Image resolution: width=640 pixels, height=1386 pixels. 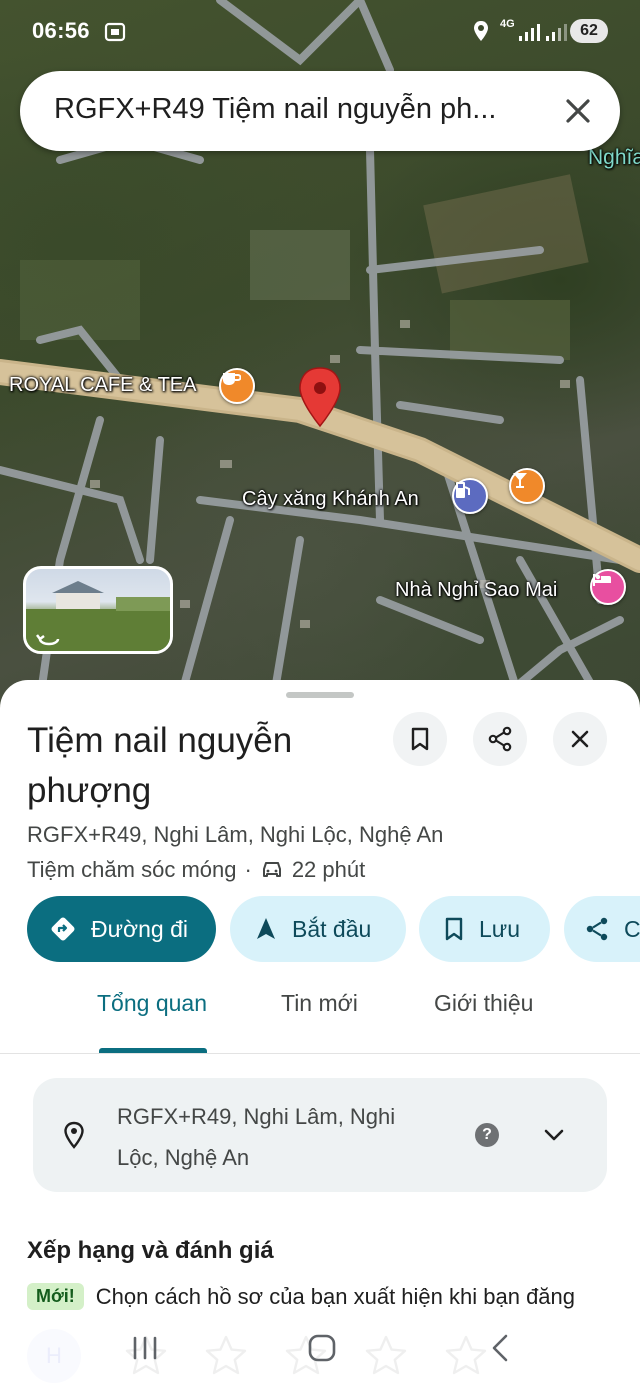 What do you see at coordinates (235, 834) in the screenshot?
I see `place-address: RGFX+R49, Nghi Lâm, Nghi Lộc, Nghệ An` at bounding box center [235, 834].